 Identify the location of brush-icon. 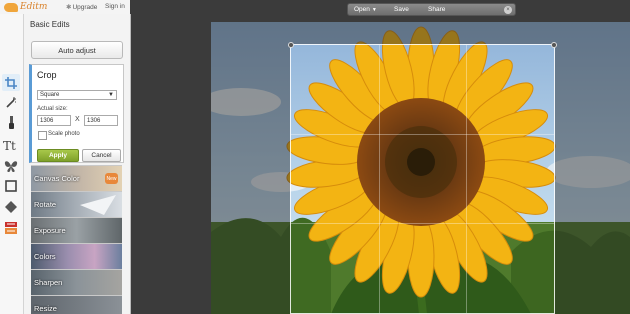
(11, 122).